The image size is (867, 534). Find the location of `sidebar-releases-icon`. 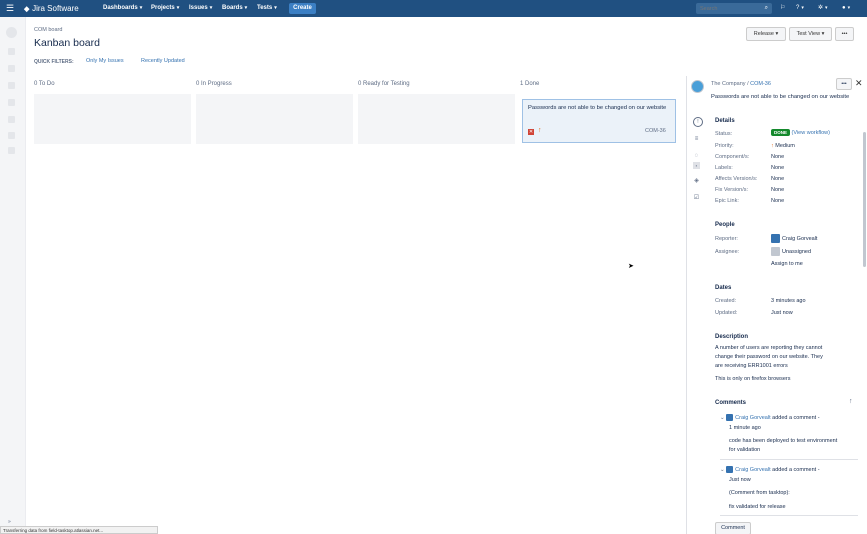

sidebar-releases-icon is located at coordinates (11, 102).